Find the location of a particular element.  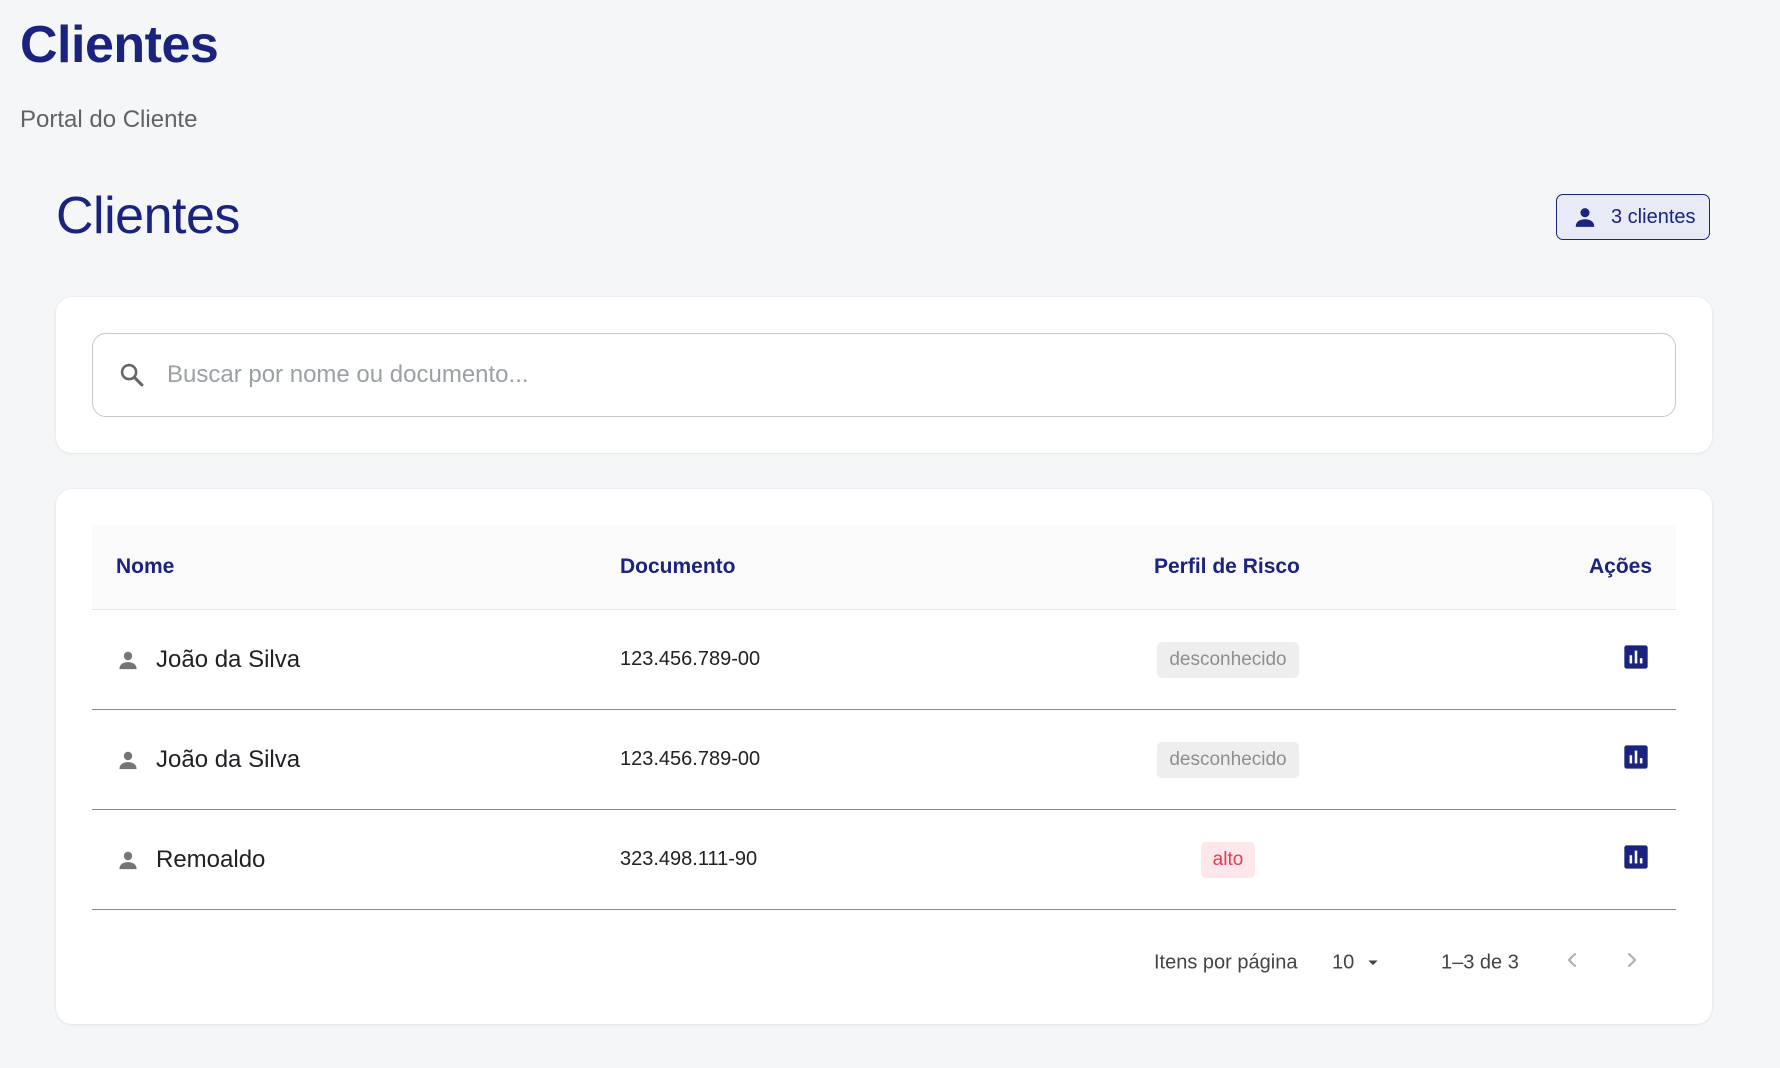

column-header-name: Nome is located at coordinates (145, 566).